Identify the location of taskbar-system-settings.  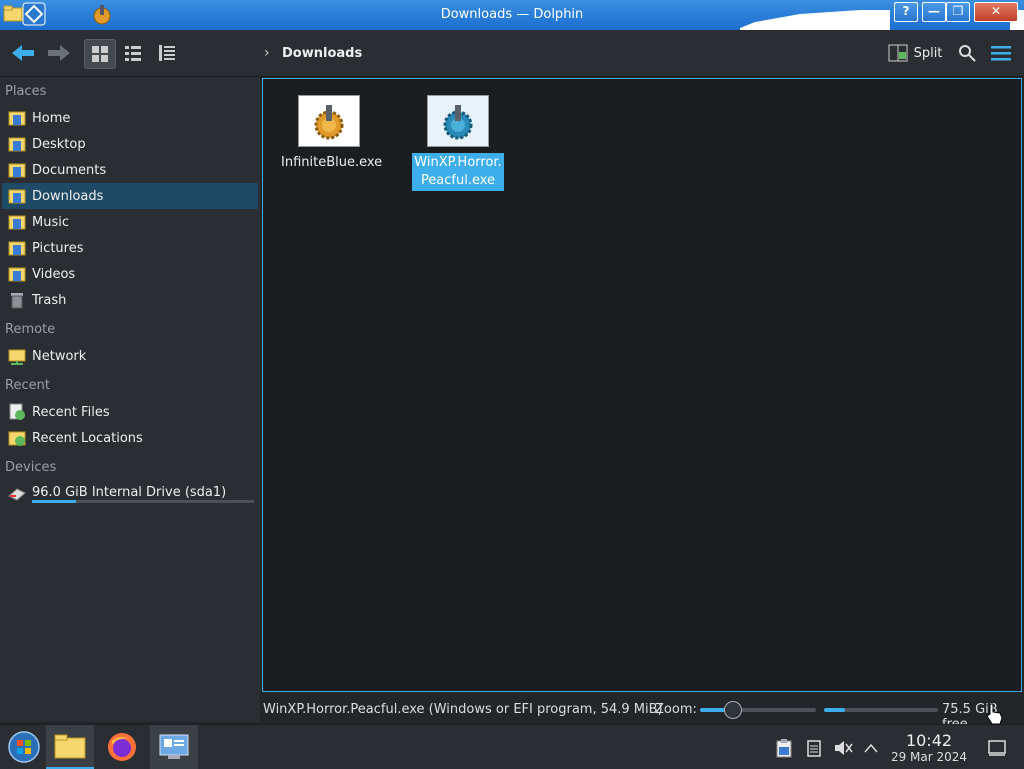
(174, 747).